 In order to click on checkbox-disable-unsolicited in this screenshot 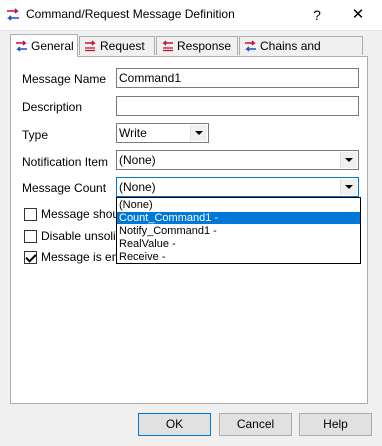, I will do `click(30, 236)`.